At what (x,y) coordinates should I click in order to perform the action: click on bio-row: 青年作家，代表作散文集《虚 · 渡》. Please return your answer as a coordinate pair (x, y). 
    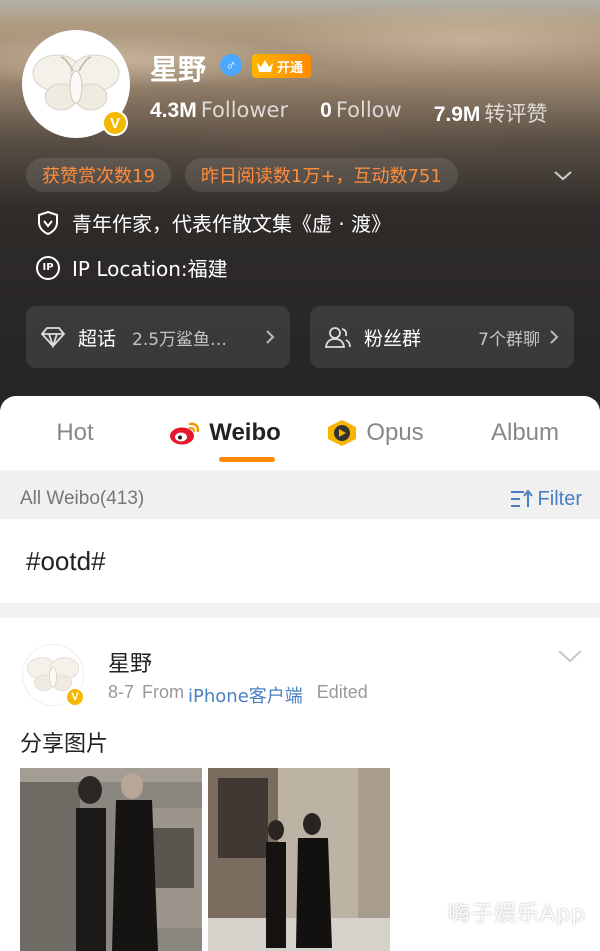
    Looking at the image, I should click on (213, 222).